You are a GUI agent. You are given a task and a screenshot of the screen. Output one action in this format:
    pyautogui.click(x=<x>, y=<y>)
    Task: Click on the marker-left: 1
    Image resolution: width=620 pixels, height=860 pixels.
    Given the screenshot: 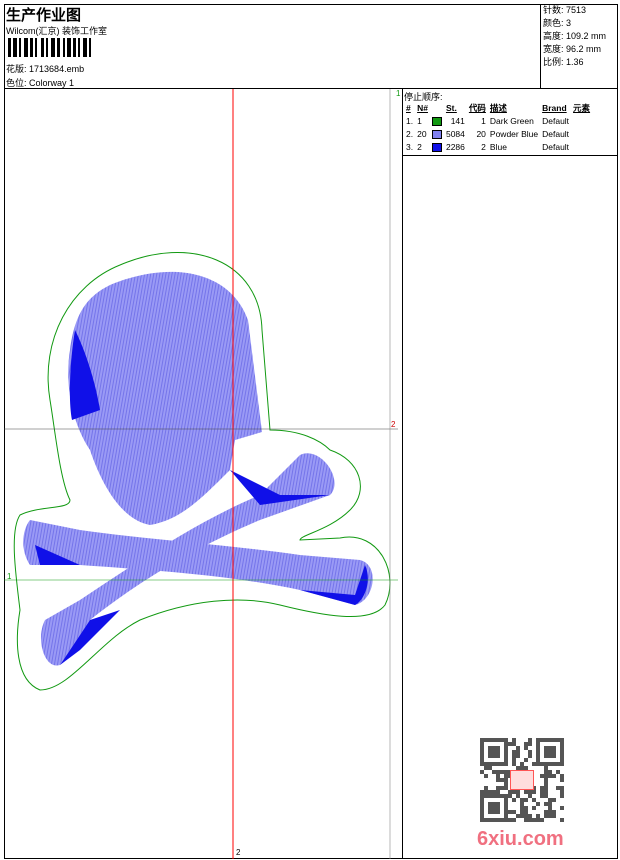 What is the action you would take?
    pyautogui.click(x=9, y=576)
    